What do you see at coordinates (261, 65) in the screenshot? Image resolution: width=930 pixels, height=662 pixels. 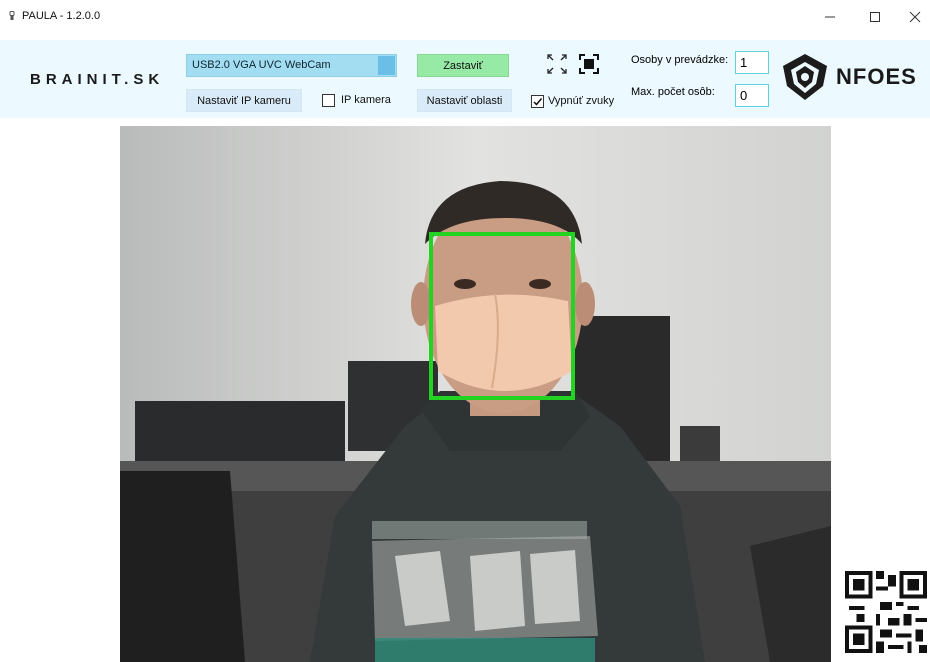 I see `camera-select-value: USB2.0 VGA UVC WebCam` at bounding box center [261, 65].